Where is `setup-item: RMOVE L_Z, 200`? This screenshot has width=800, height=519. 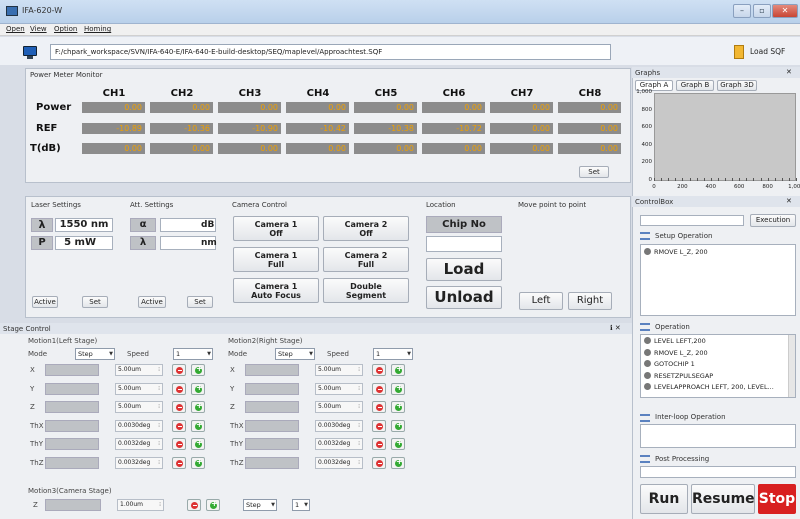
setup-item: RMOVE L_Z, 200 is located at coordinates (676, 252).